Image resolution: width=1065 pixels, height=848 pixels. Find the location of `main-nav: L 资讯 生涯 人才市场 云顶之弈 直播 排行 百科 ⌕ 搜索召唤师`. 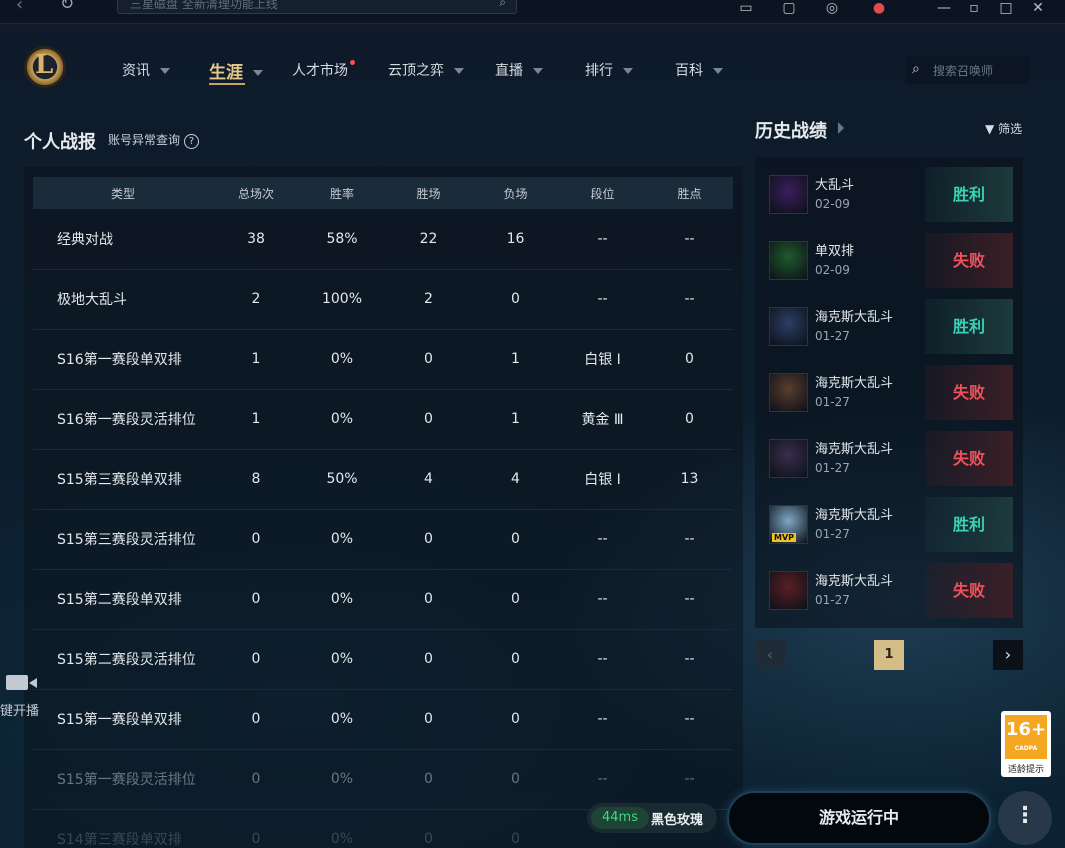

main-nav: L 资讯 生涯 人才市场 云顶之弈 直播 排行 百科 ⌕ 搜索召唤师 is located at coordinates (532, 70).